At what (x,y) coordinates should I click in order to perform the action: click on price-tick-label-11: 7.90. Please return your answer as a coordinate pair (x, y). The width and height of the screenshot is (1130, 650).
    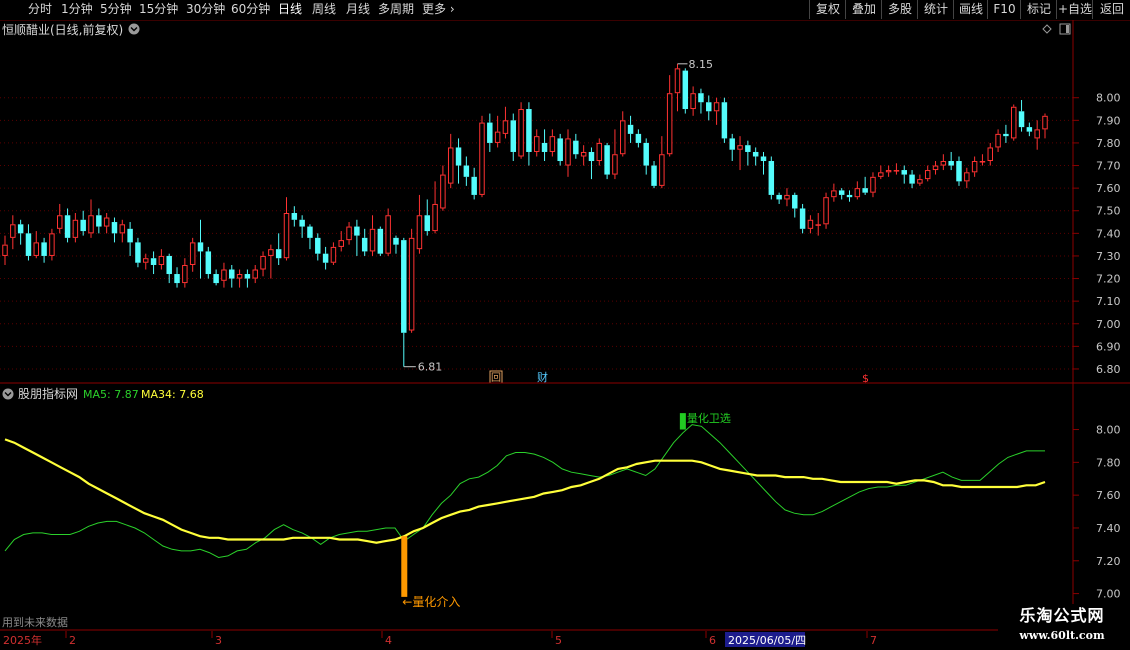
    Looking at the image, I should click on (1108, 120).